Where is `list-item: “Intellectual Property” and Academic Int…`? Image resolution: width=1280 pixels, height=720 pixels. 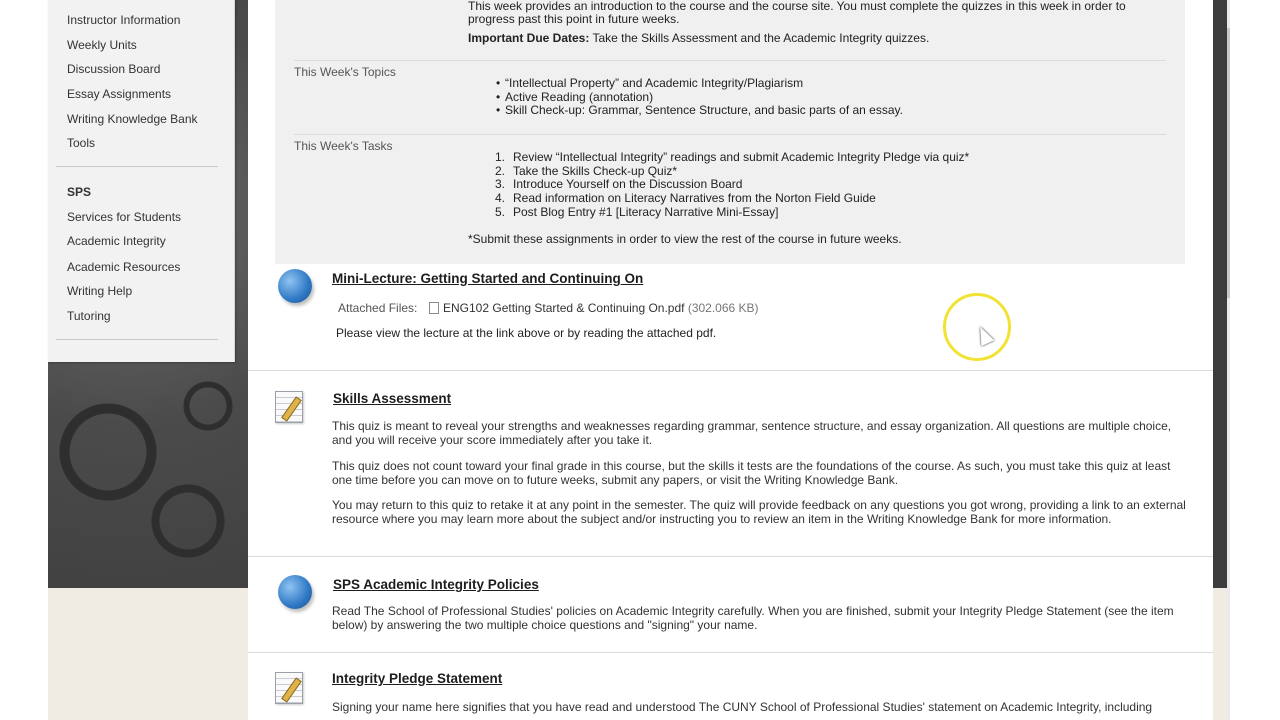
list-item: “Intellectual Property” and Academic Int… is located at coordinates (693, 83).